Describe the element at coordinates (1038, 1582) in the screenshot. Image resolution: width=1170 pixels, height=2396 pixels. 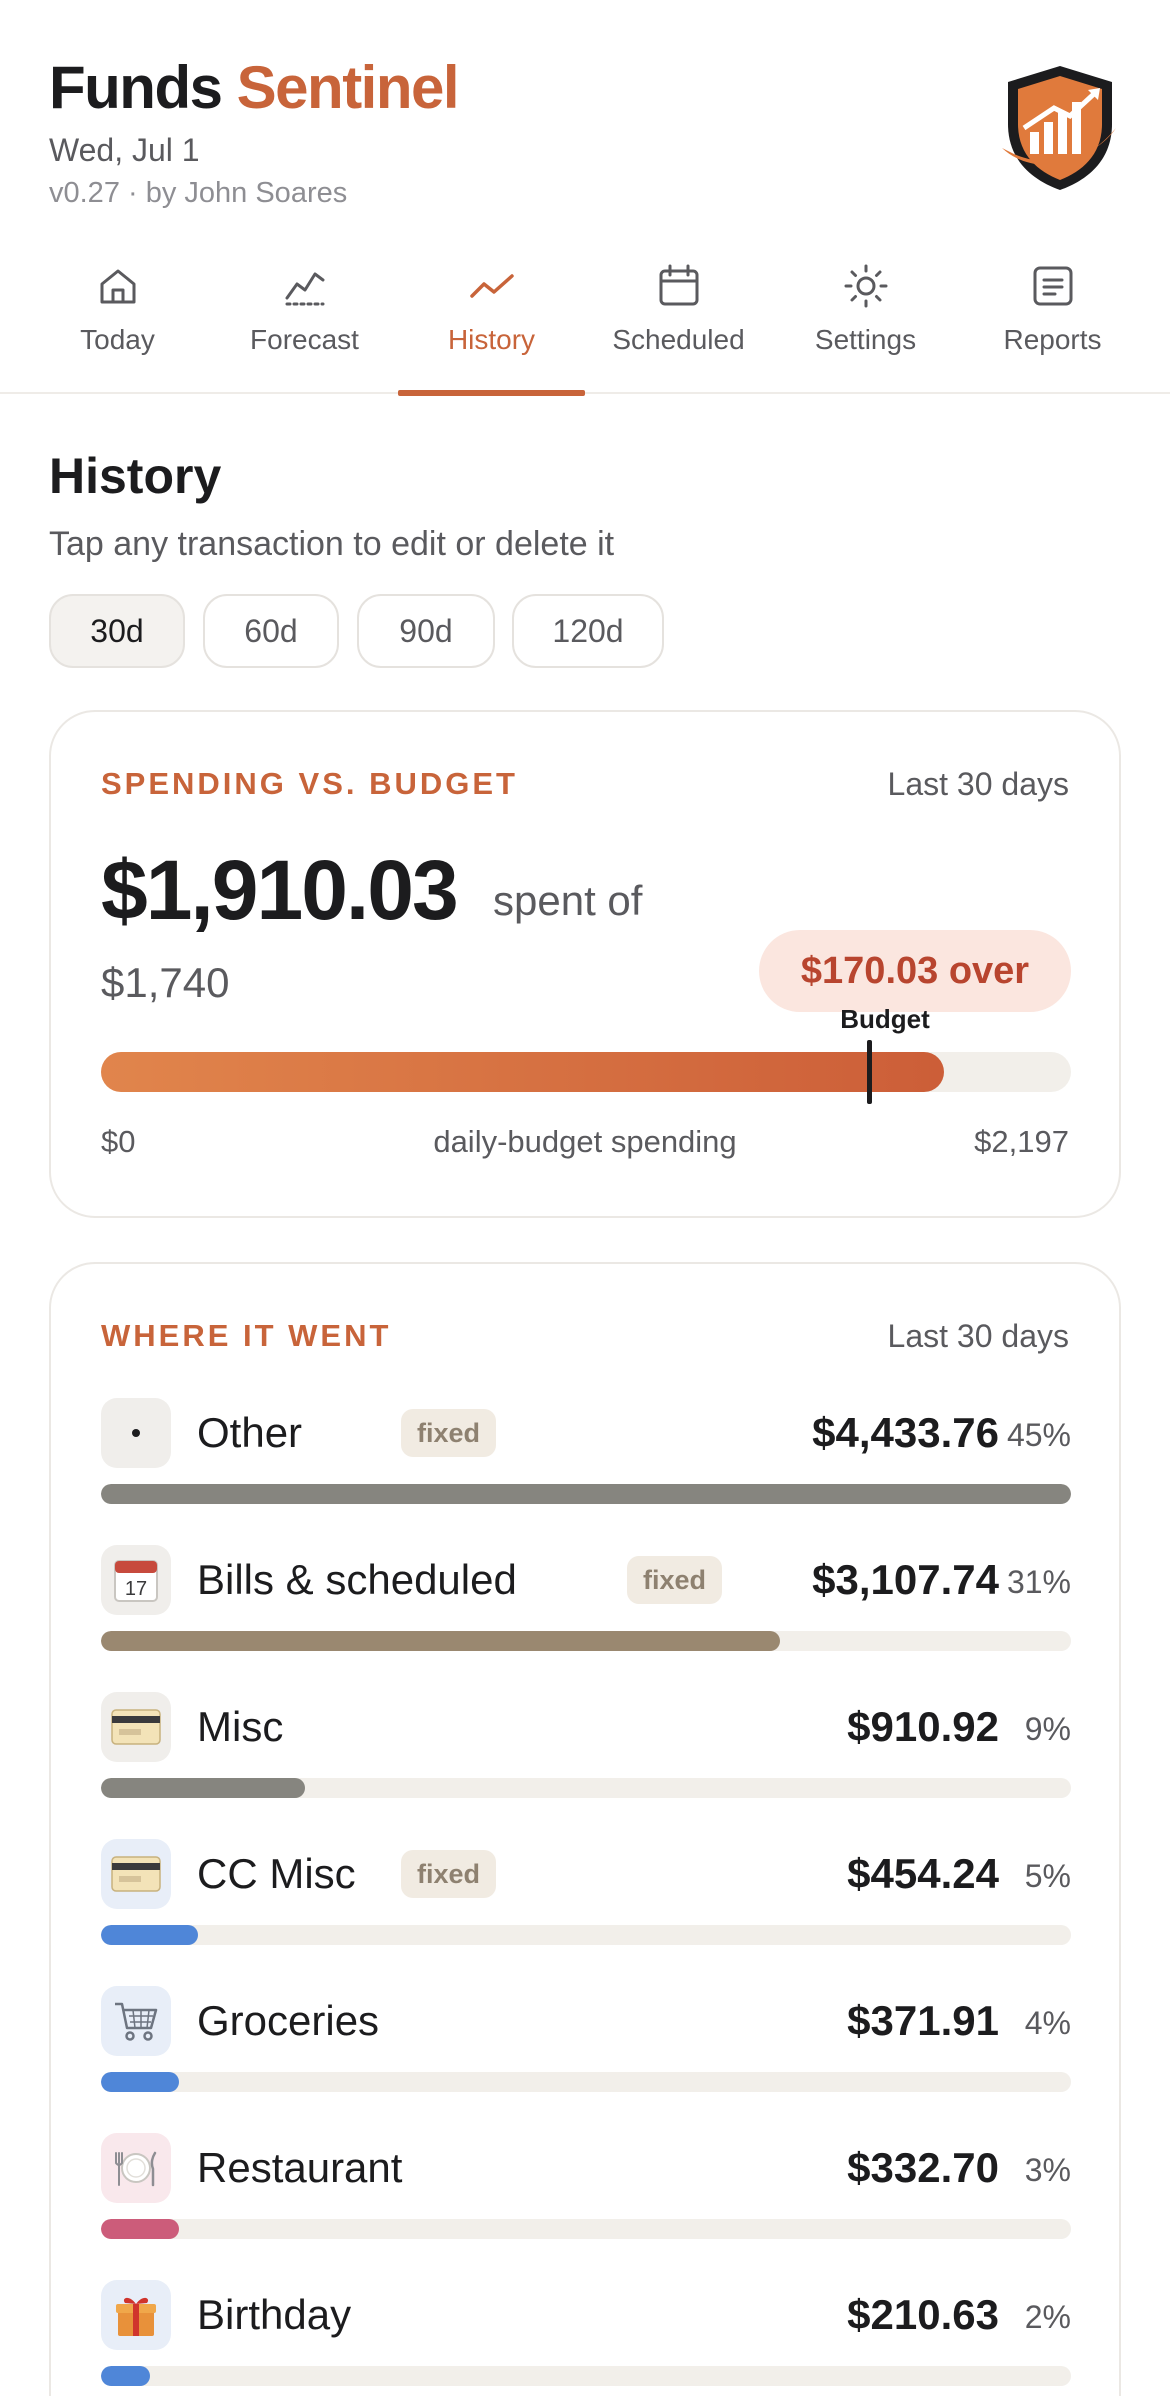
I see `category-percent: 31%` at that location.